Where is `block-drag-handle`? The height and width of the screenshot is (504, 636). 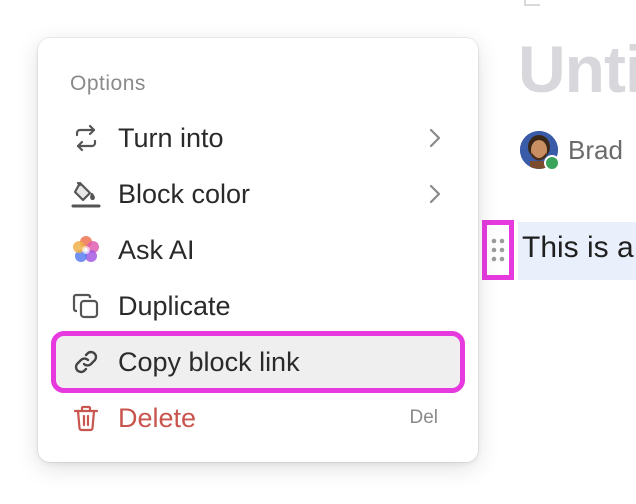
block-drag-handle is located at coordinates (498, 250).